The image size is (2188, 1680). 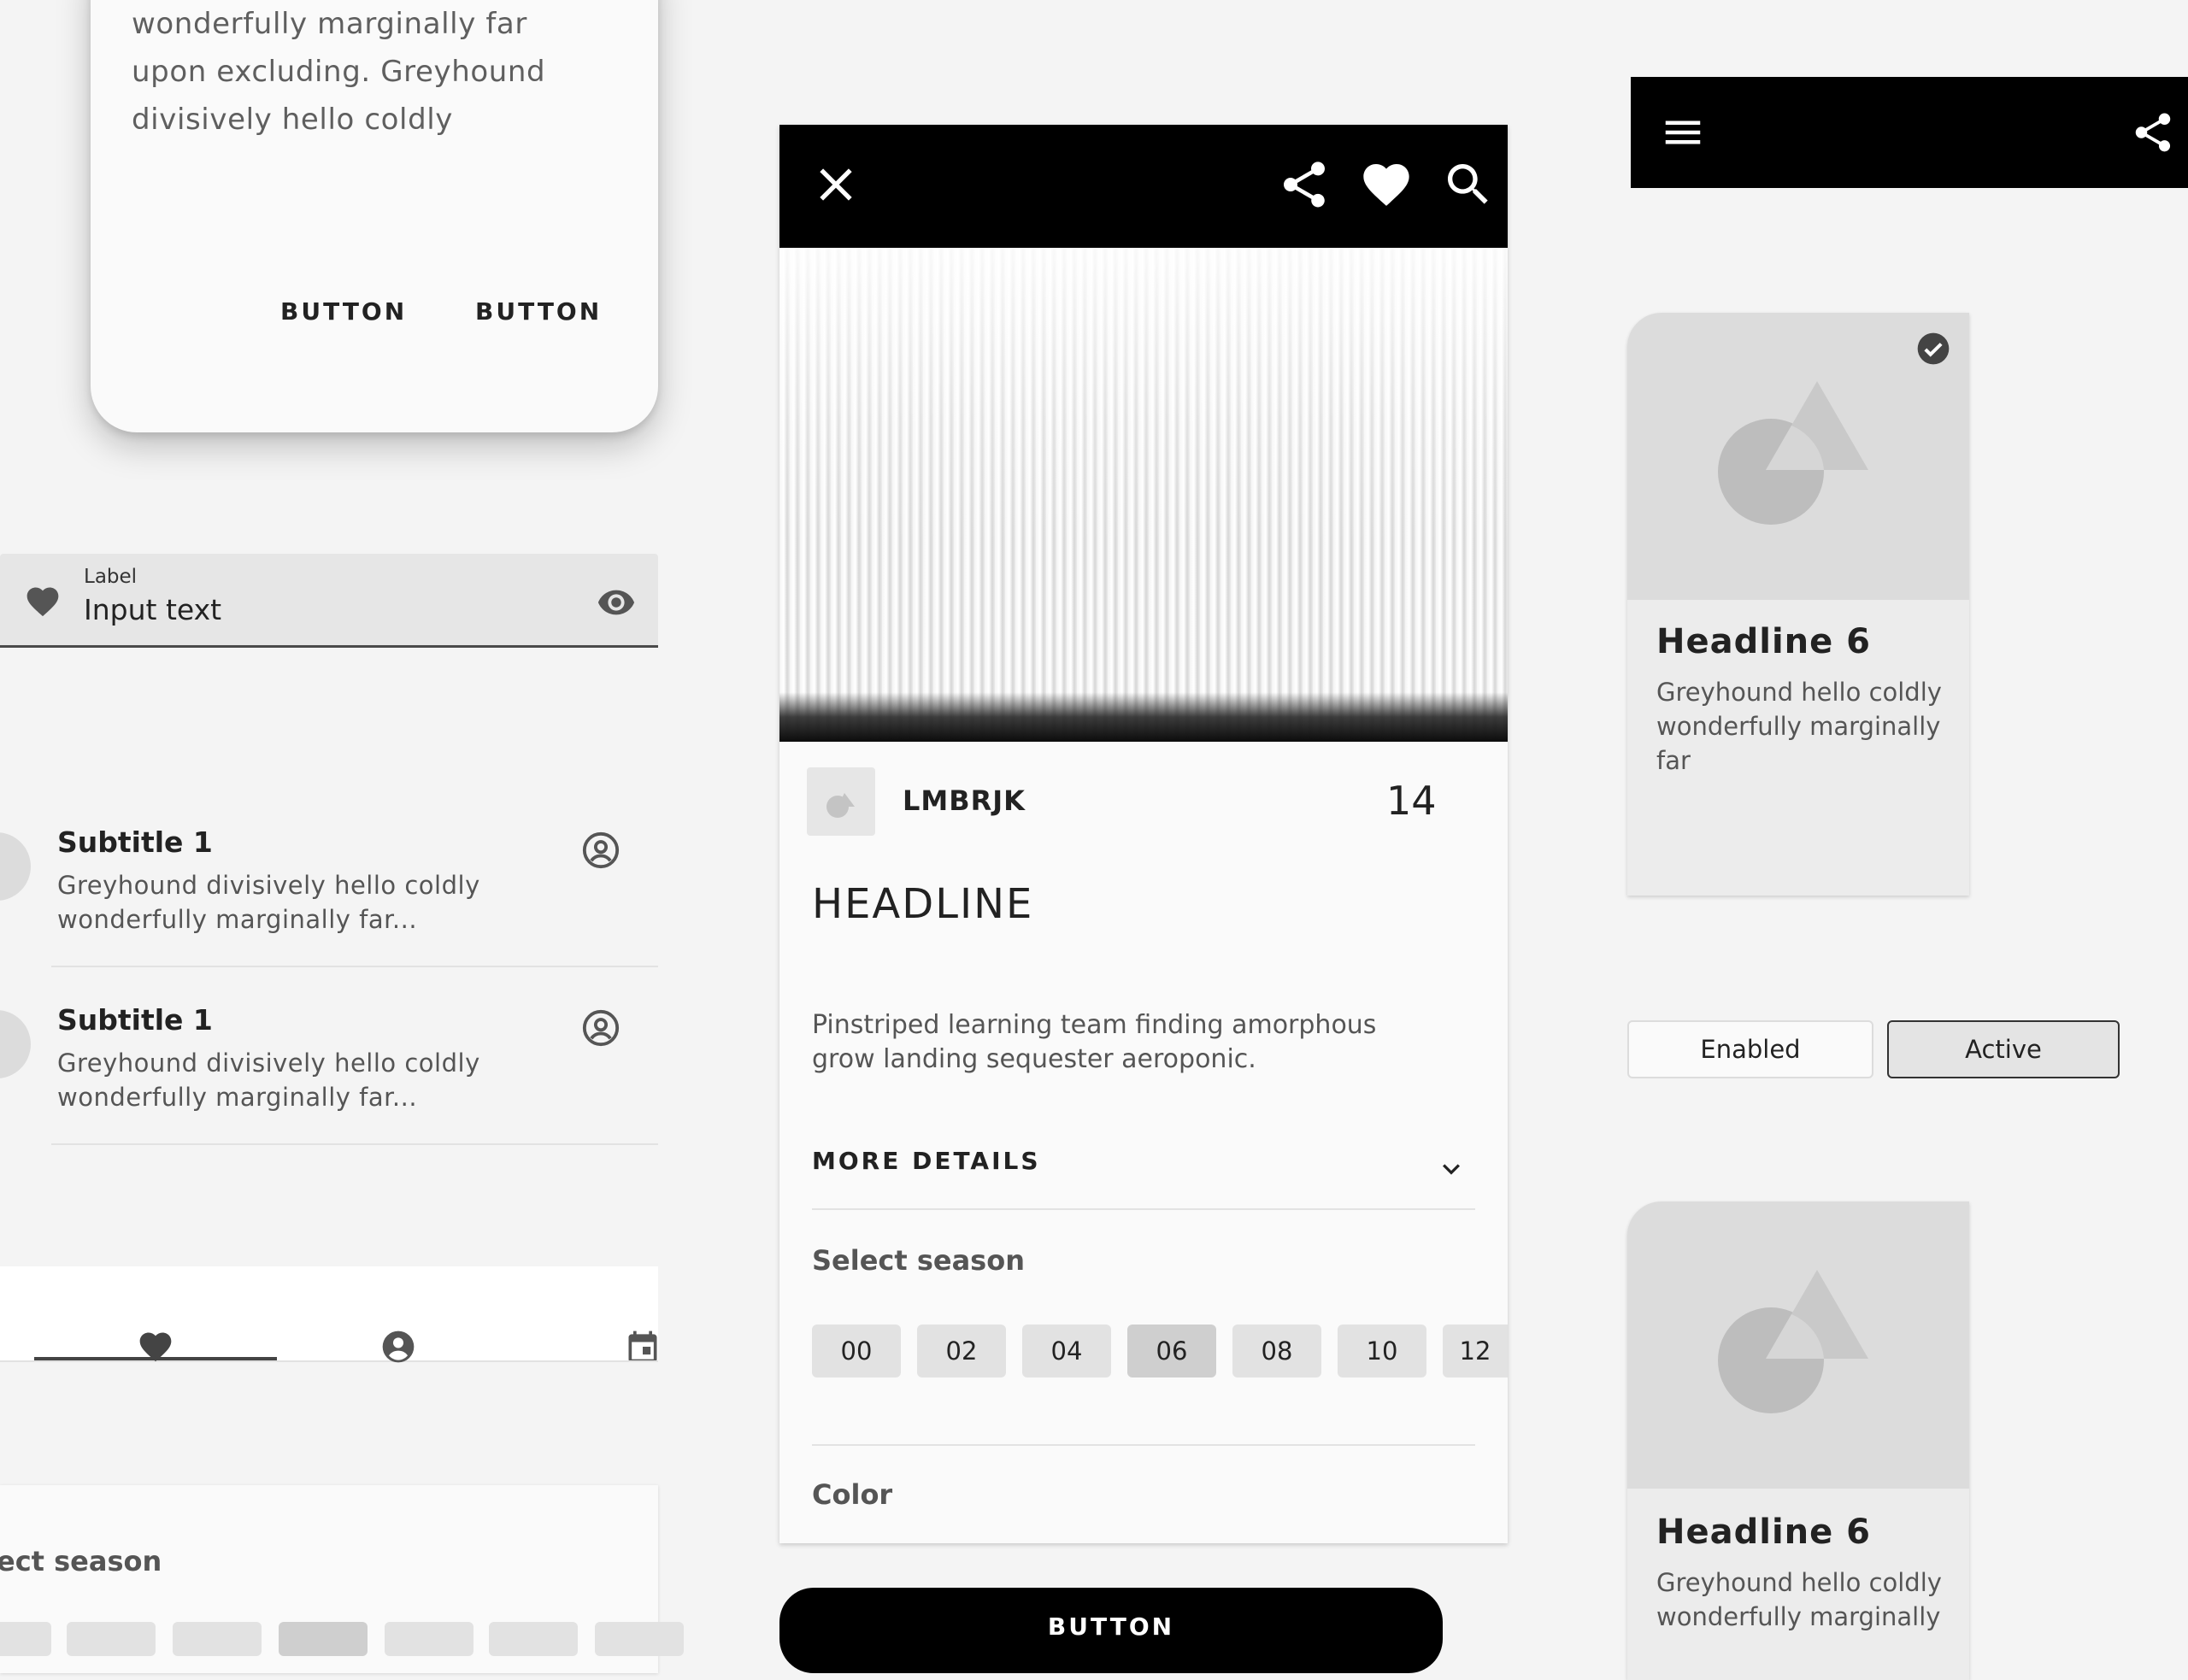 What do you see at coordinates (155, 1314) in the screenshot?
I see `tab-favorites` at bounding box center [155, 1314].